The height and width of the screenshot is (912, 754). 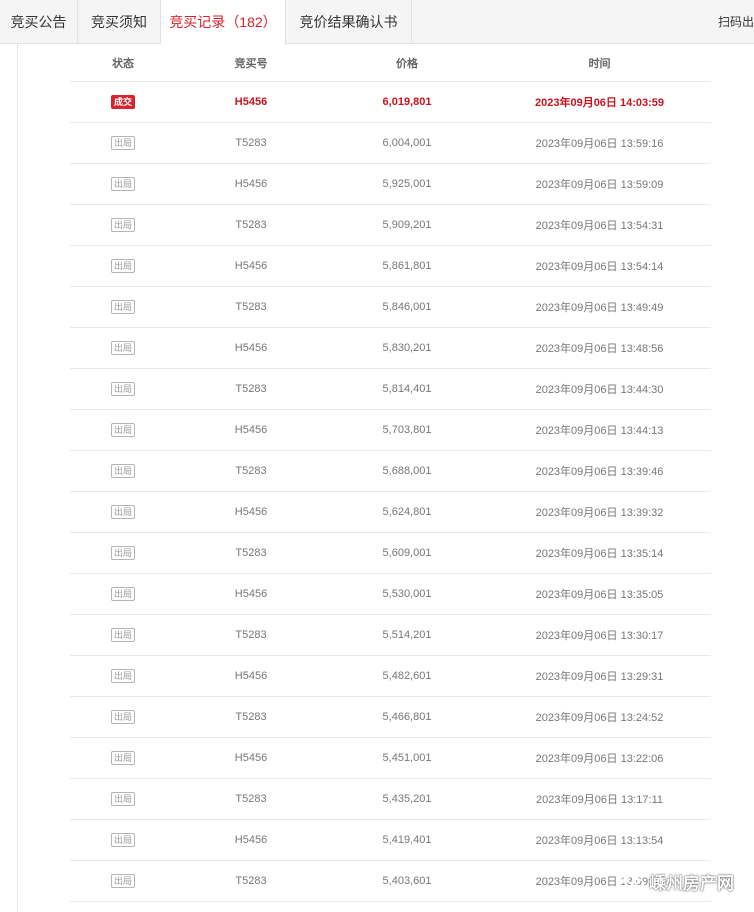 I want to click on time-cell: 2023年09月06日 13:49:49, so click(x=599, y=308).